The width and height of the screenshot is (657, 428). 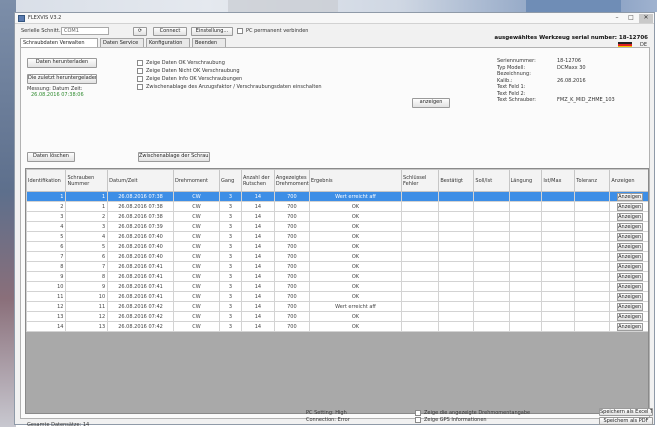 What do you see at coordinates (337, 296) in the screenshot?
I see `table-row: 11 10 26.08.2016 07:41 CW 3 14 700 OK Anzeigen` at bounding box center [337, 296].